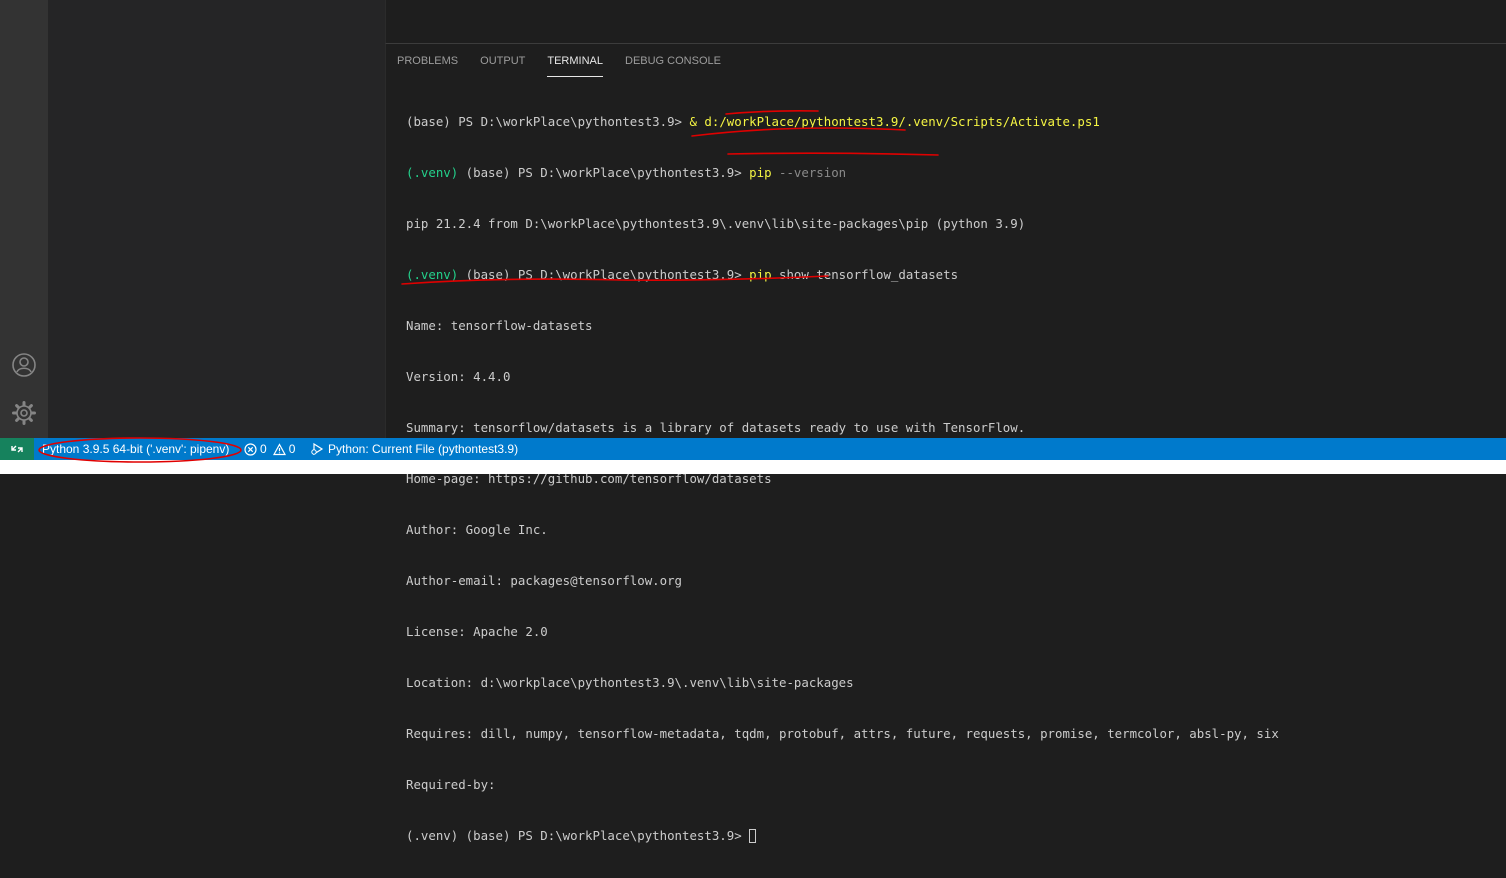 The height and width of the screenshot is (878, 1506). What do you see at coordinates (263, 449) in the screenshot?
I see `error-count: 0` at bounding box center [263, 449].